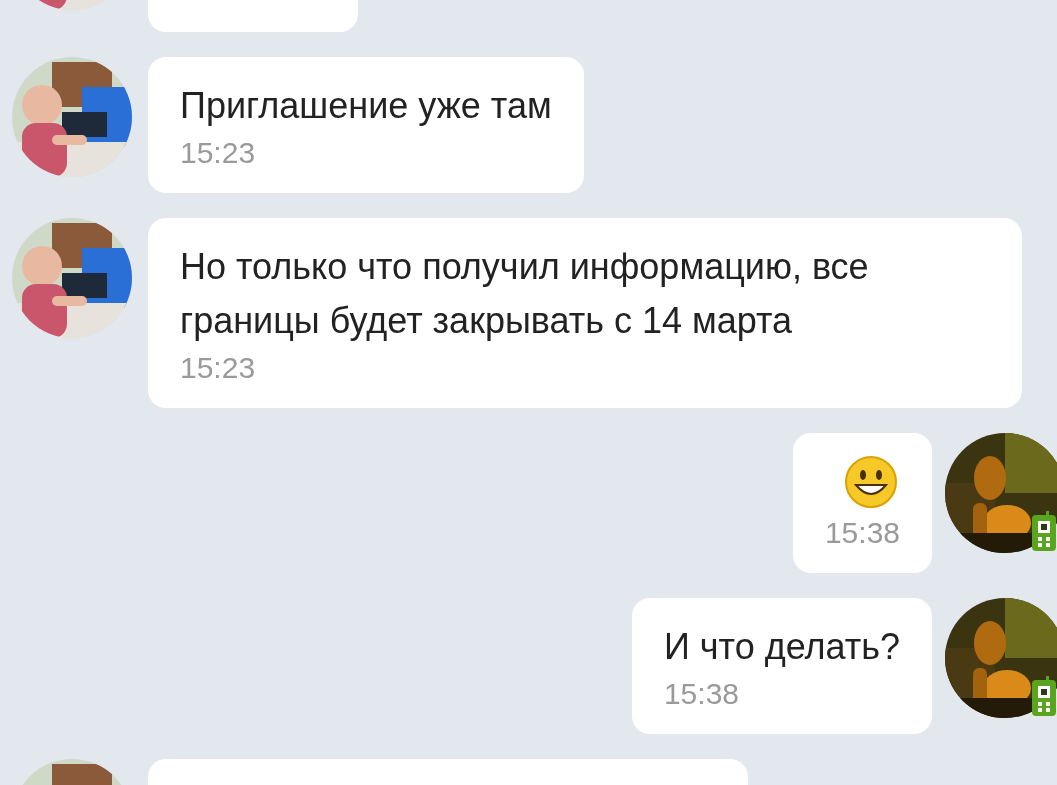 The image size is (1057, 785). I want to click on smiley-icon, so click(871, 482).